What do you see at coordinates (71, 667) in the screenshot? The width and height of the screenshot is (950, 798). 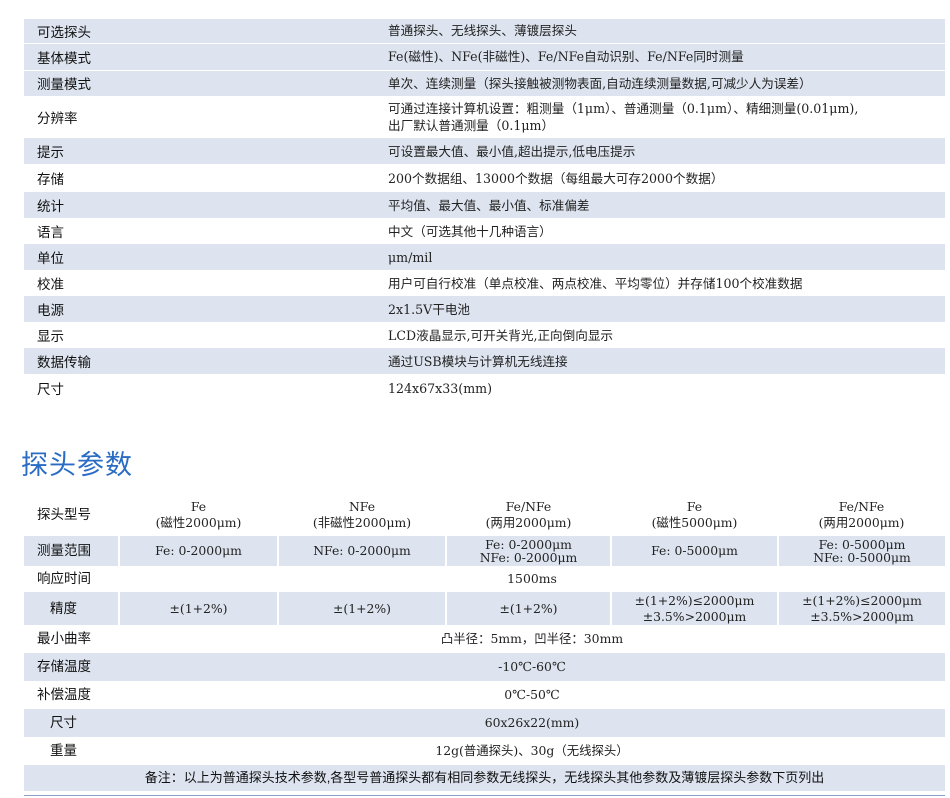 I see `row-label: 存储温度` at bounding box center [71, 667].